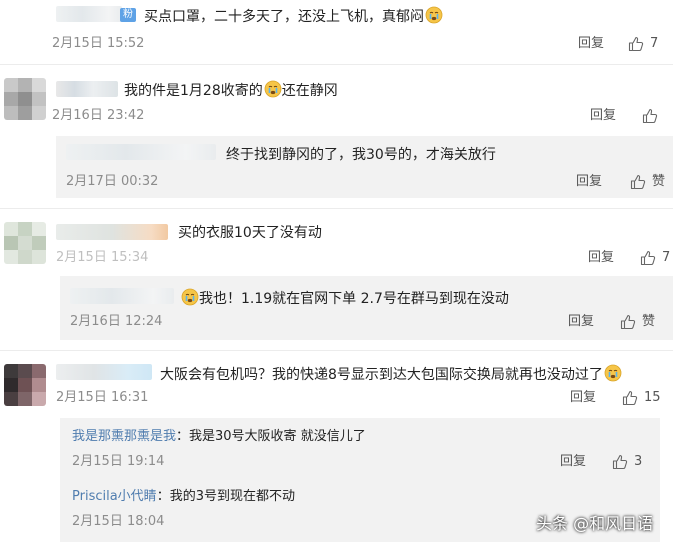  I want to click on sub-reply-box, so click(366, 308).